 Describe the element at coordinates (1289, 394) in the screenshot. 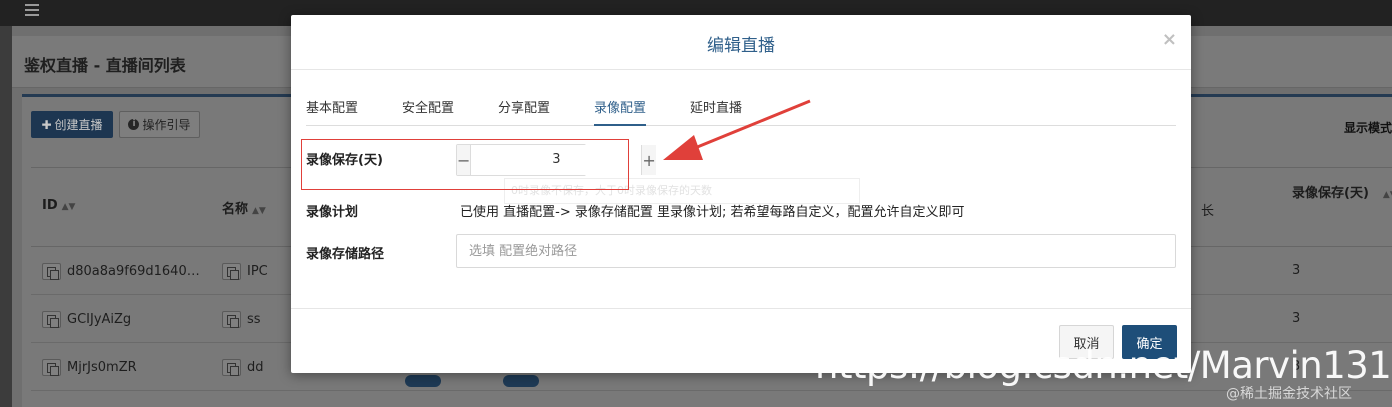

I see `watermark-secondary: @稀土掘金技术社区` at that location.